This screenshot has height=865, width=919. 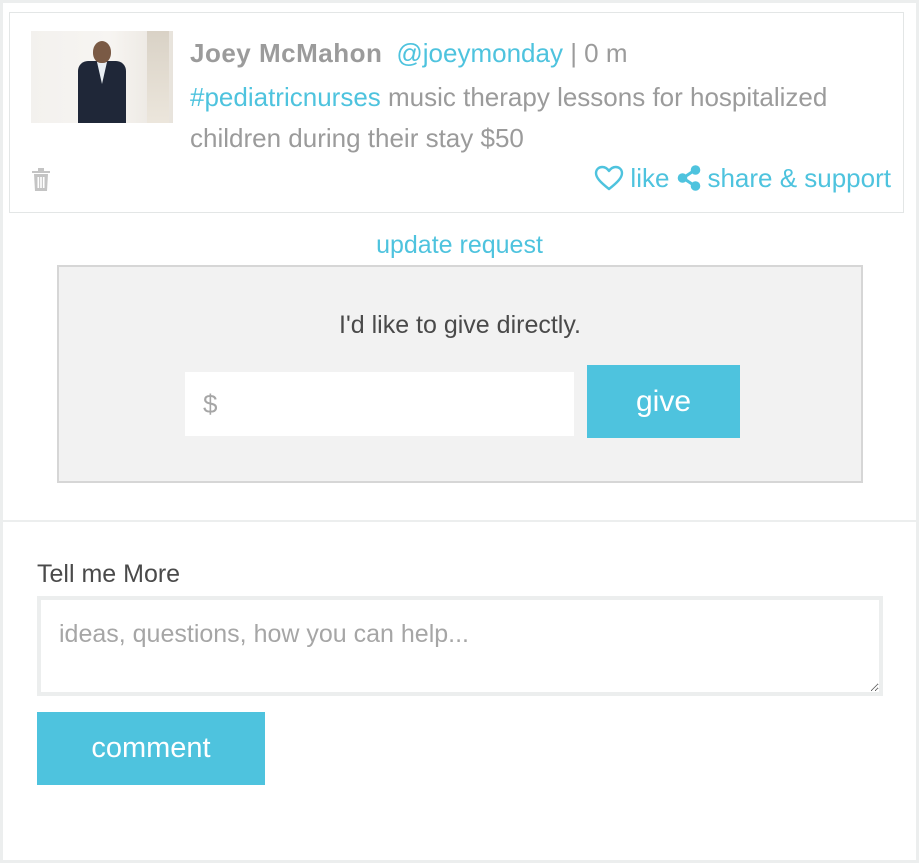 I want to click on avatar, so click(x=102, y=77).